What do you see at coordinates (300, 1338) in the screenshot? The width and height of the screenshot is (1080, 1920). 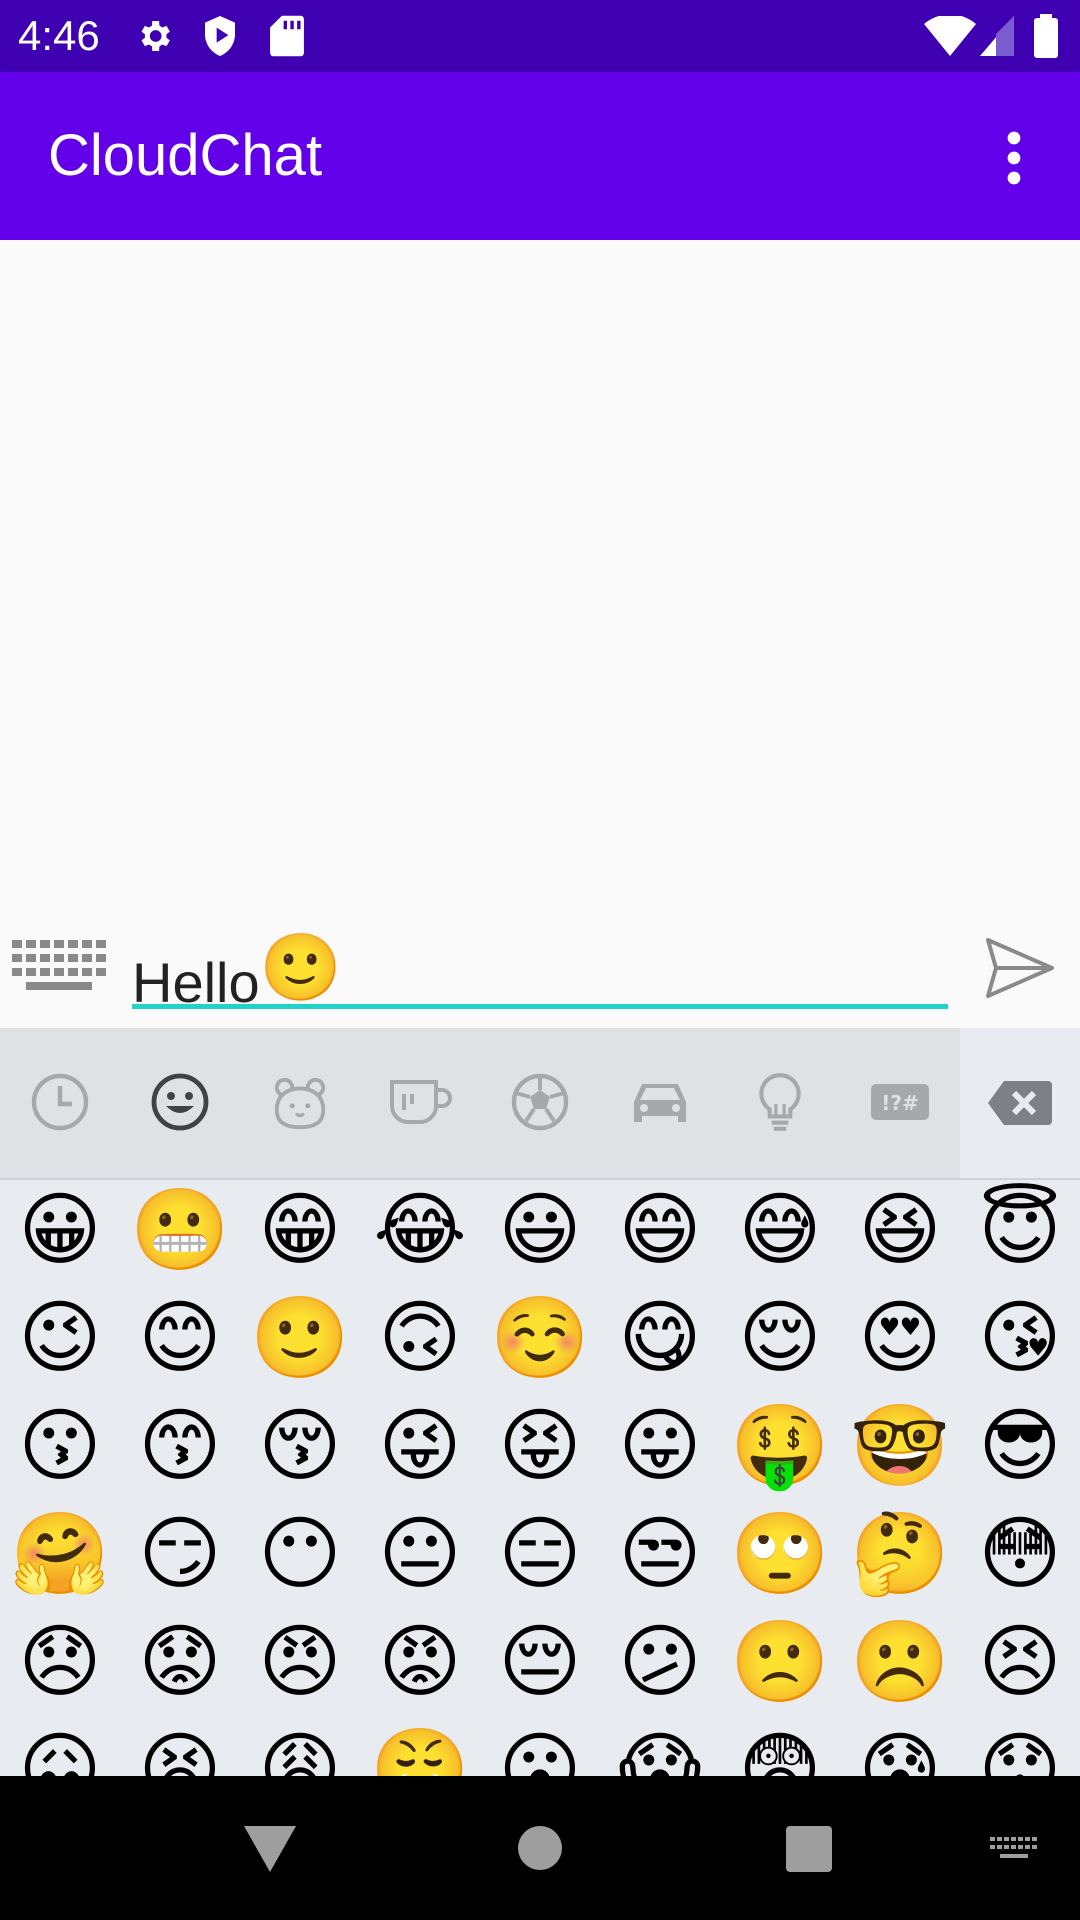 I see `emoji-key: 🙂` at bounding box center [300, 1338].